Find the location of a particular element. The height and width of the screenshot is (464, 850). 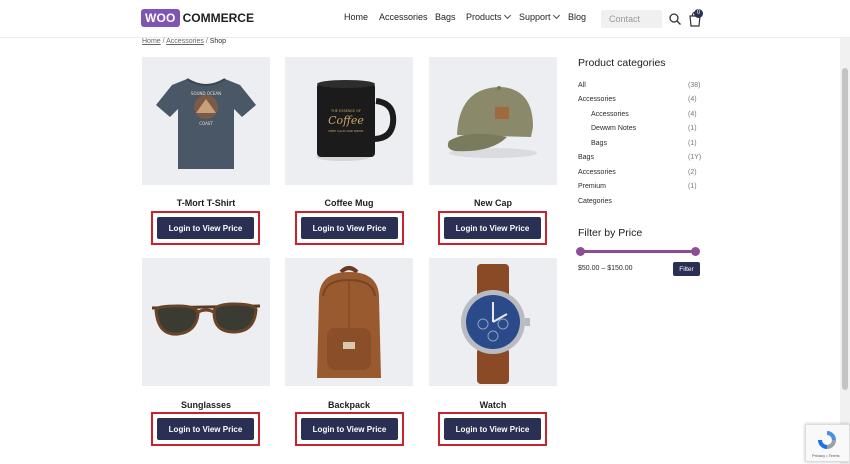

category-link-premium: Premium is located at coordinates (592, 186).